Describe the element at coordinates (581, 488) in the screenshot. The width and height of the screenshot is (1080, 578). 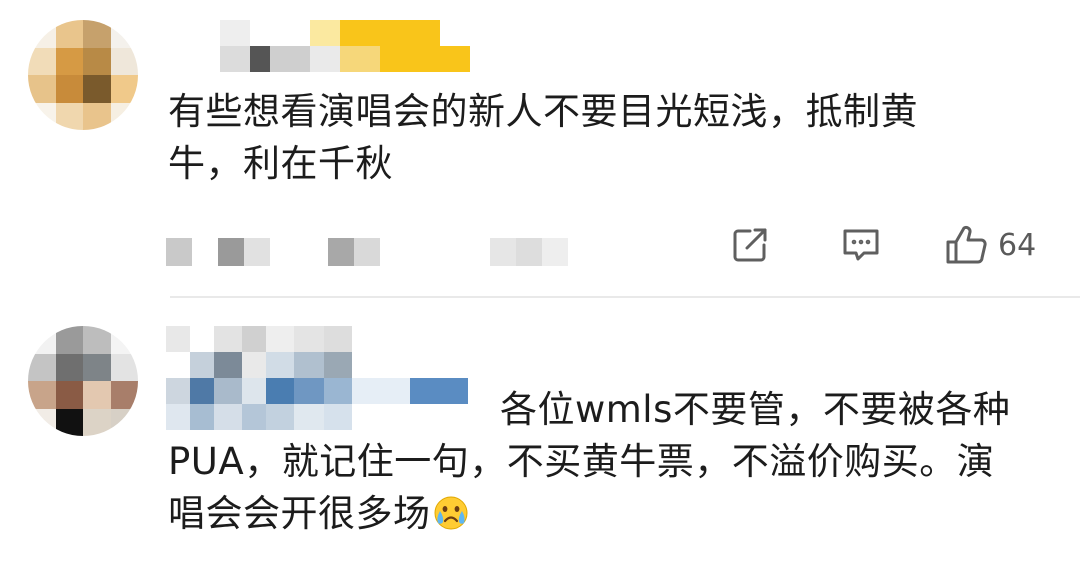
I see `comment-text: PUA，就记住一句，不买黄牛票，不溢价购买。演 唱会会开很多场` at that location.